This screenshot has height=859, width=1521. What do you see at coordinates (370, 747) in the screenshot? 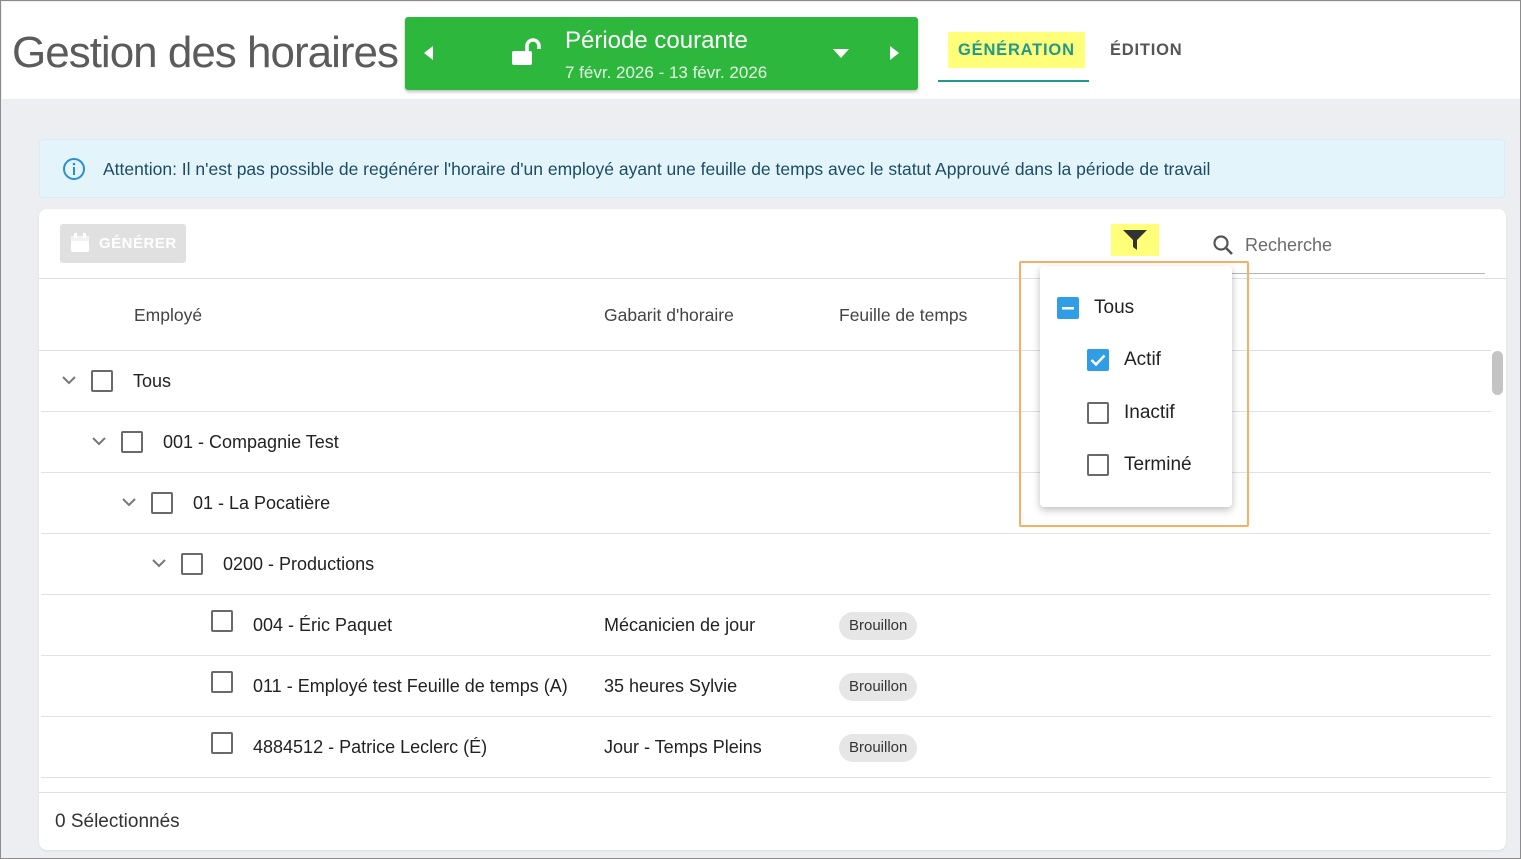
I see `employee-name: 4884512 - Patrice Leclerc (É)` at bounding box center [370, 747].